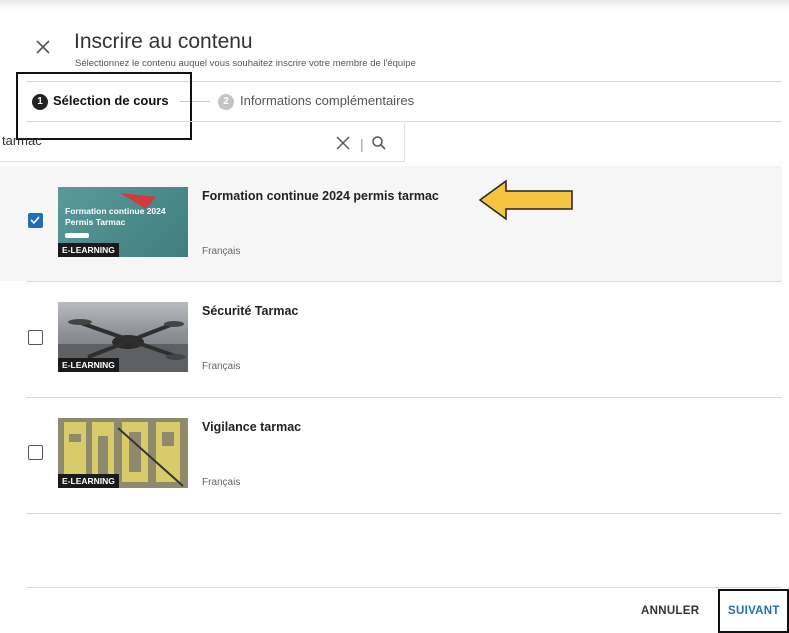 The image size is (789, 633). I want to click on clear-icon, so click(343, 143).